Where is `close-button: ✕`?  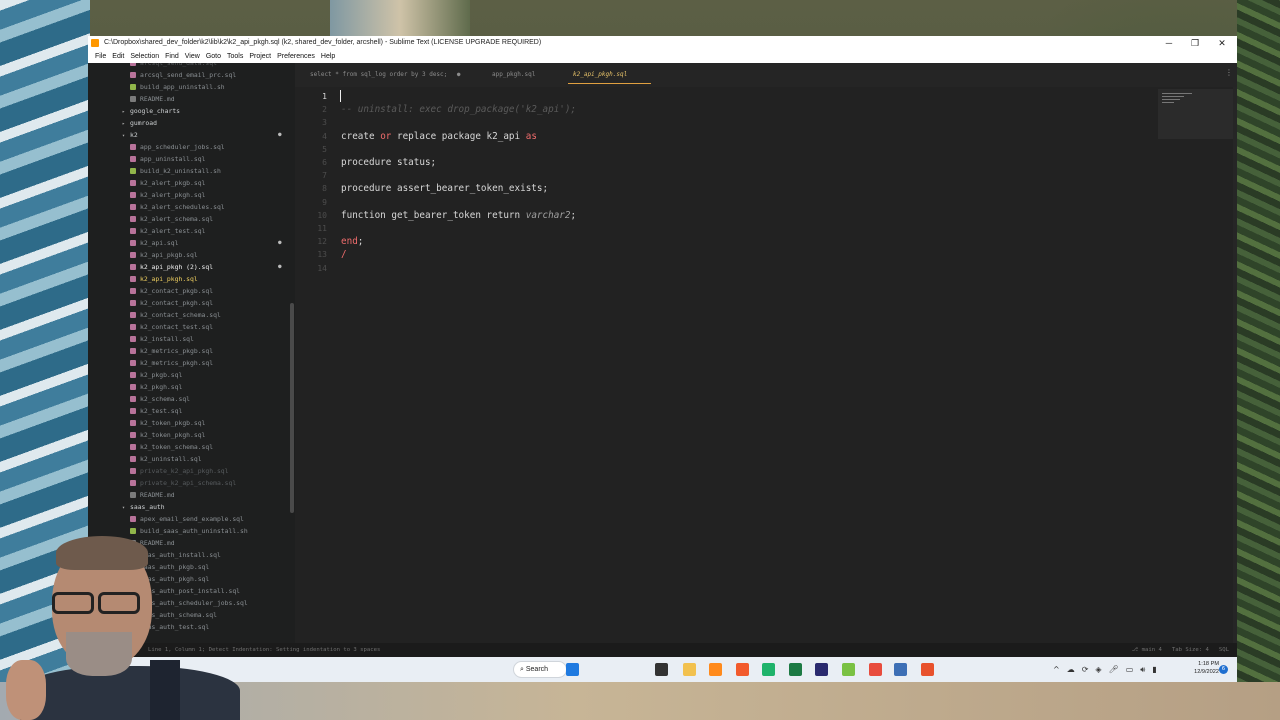
close-button: ✕ is located at coordinates (1222, 43).